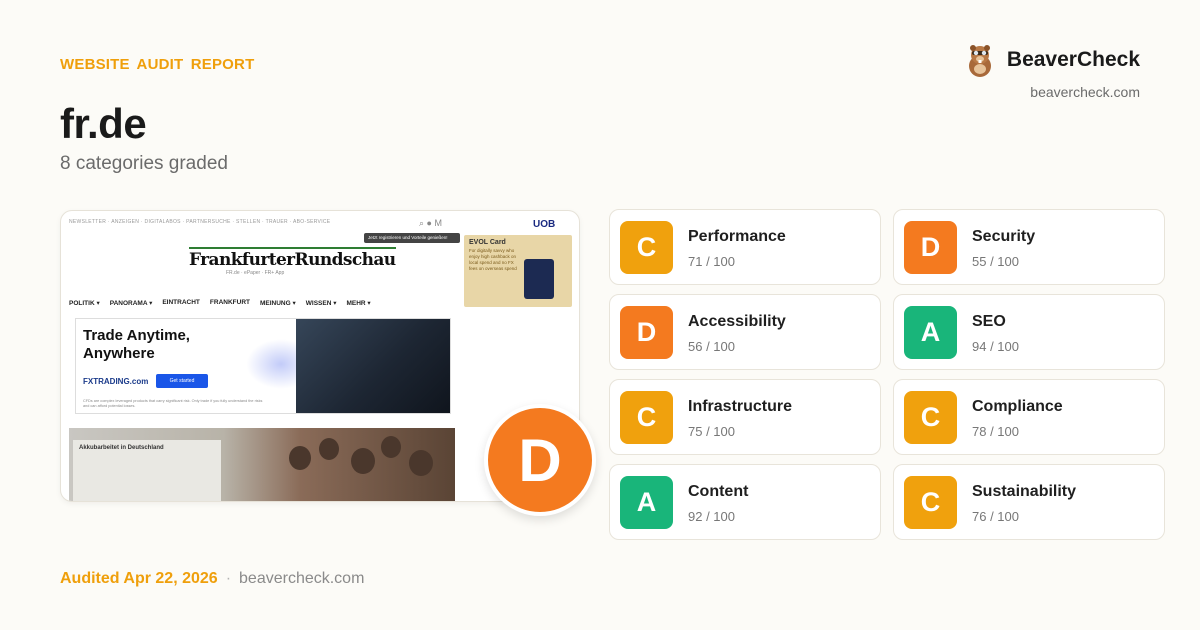 This screenshot has height=630, width=1200. I want to click on preview-nav-item: PANORAMA ▾, so click(131, 303).